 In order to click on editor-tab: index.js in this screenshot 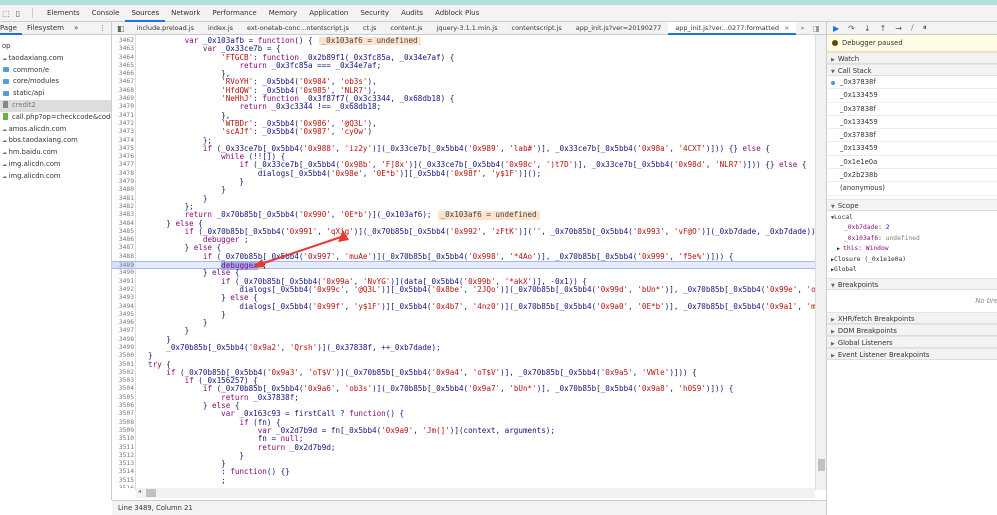, I will do `click(220, 28)`.